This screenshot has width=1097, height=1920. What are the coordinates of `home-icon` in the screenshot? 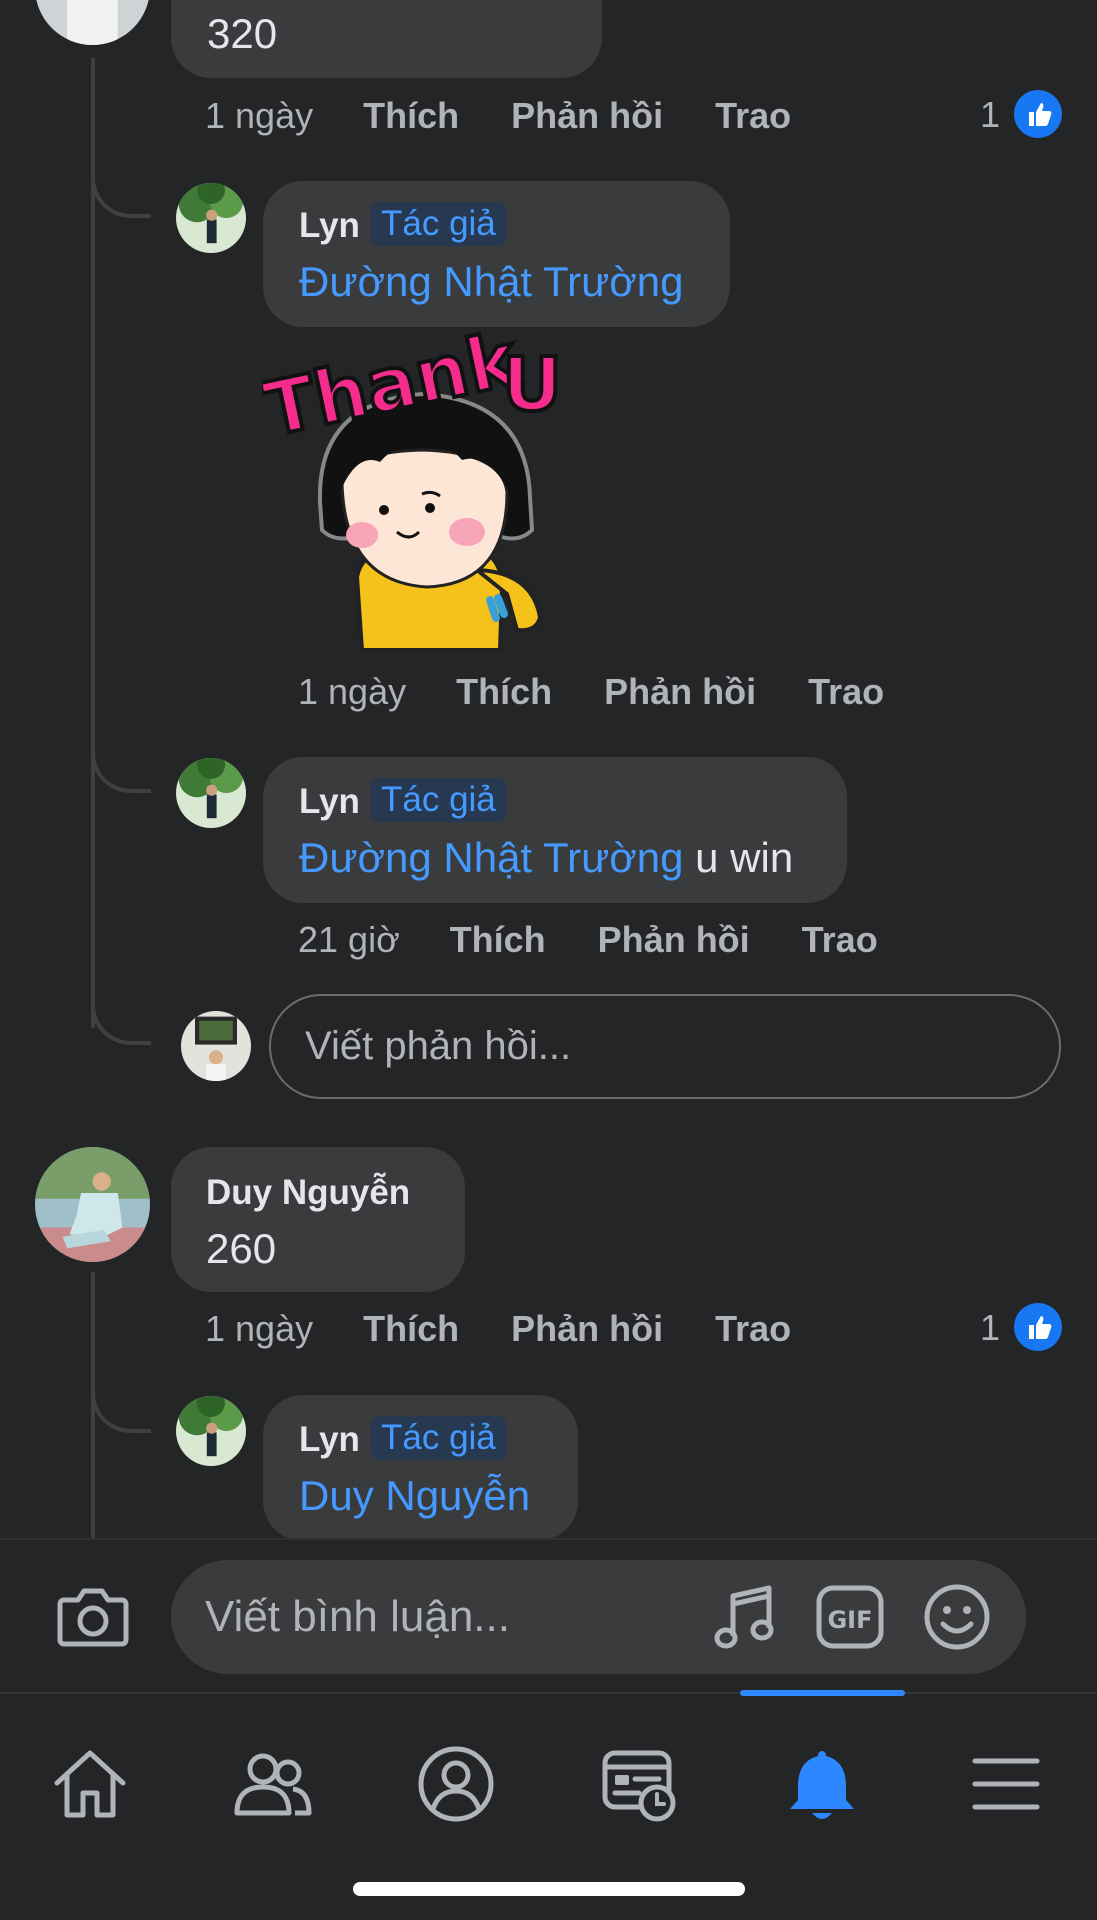 It's located at (90, 1784).